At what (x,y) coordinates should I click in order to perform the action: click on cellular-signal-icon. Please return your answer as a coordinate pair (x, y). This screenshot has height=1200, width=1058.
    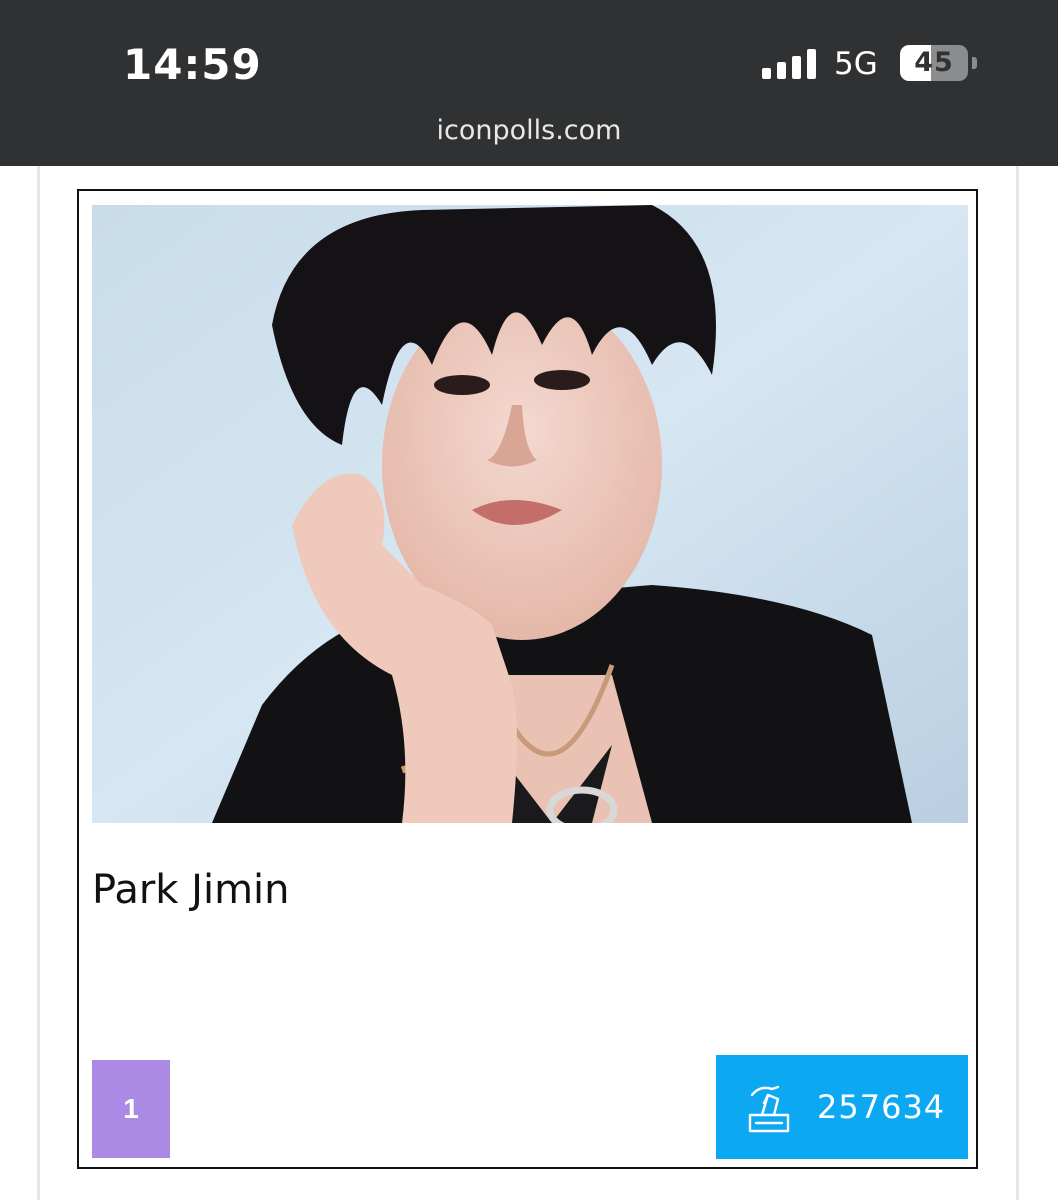
    Looking at the image, I should click on (790, 64).